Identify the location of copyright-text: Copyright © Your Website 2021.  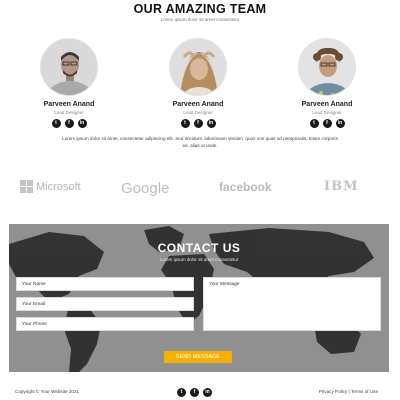
(47, 391).